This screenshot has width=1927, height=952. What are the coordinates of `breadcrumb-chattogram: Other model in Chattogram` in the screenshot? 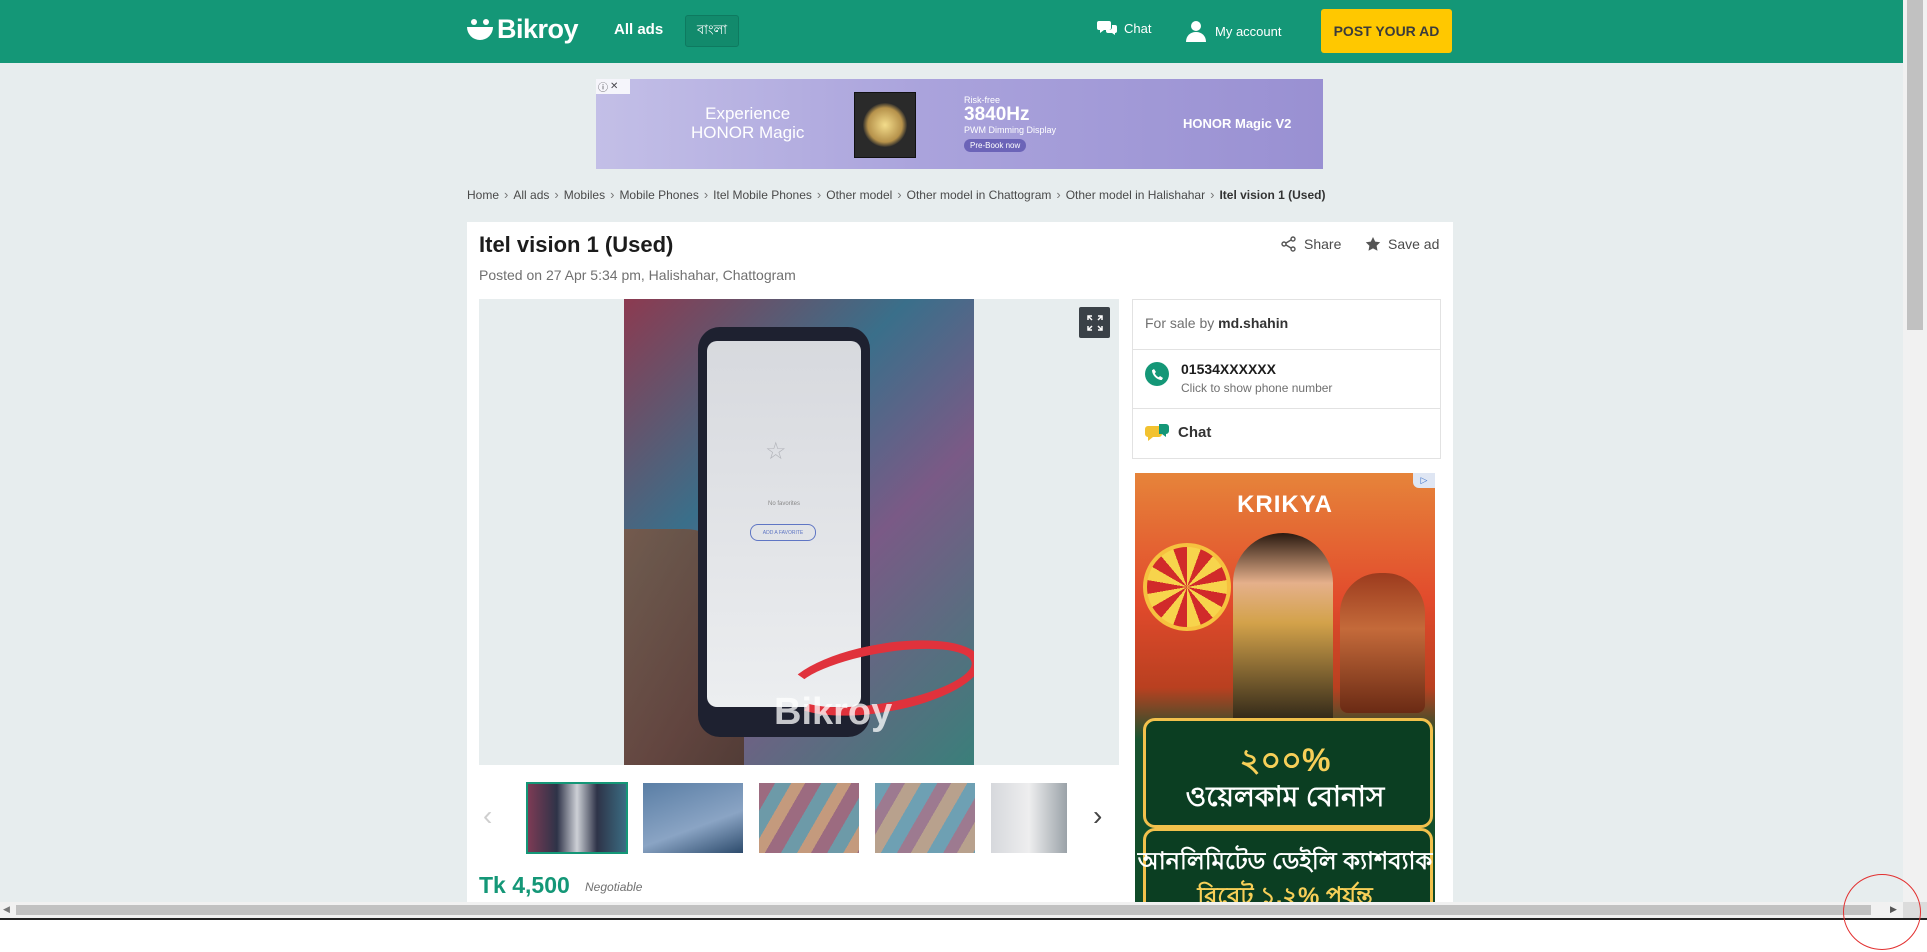 It's located at (979, 195).